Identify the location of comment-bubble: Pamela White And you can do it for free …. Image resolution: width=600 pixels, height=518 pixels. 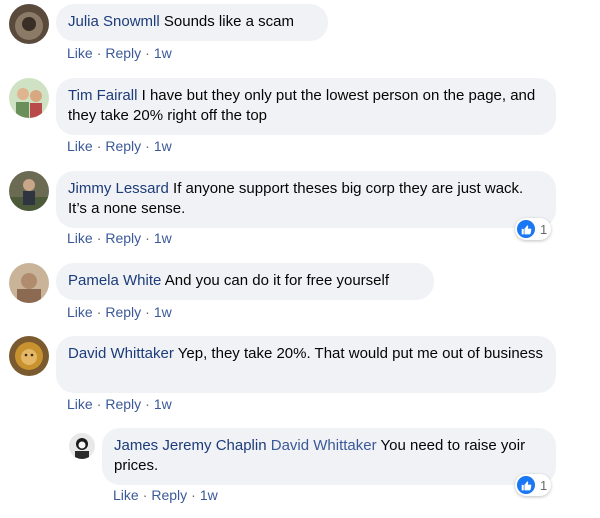
(245, 281).